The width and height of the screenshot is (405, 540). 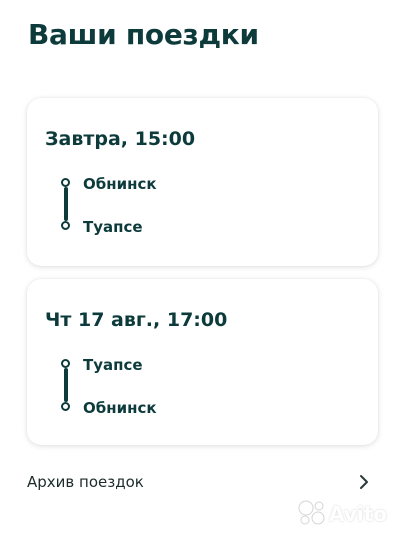 I want to click on trip-datetime: Завтра, 15:00, so click(x=120, y=139).